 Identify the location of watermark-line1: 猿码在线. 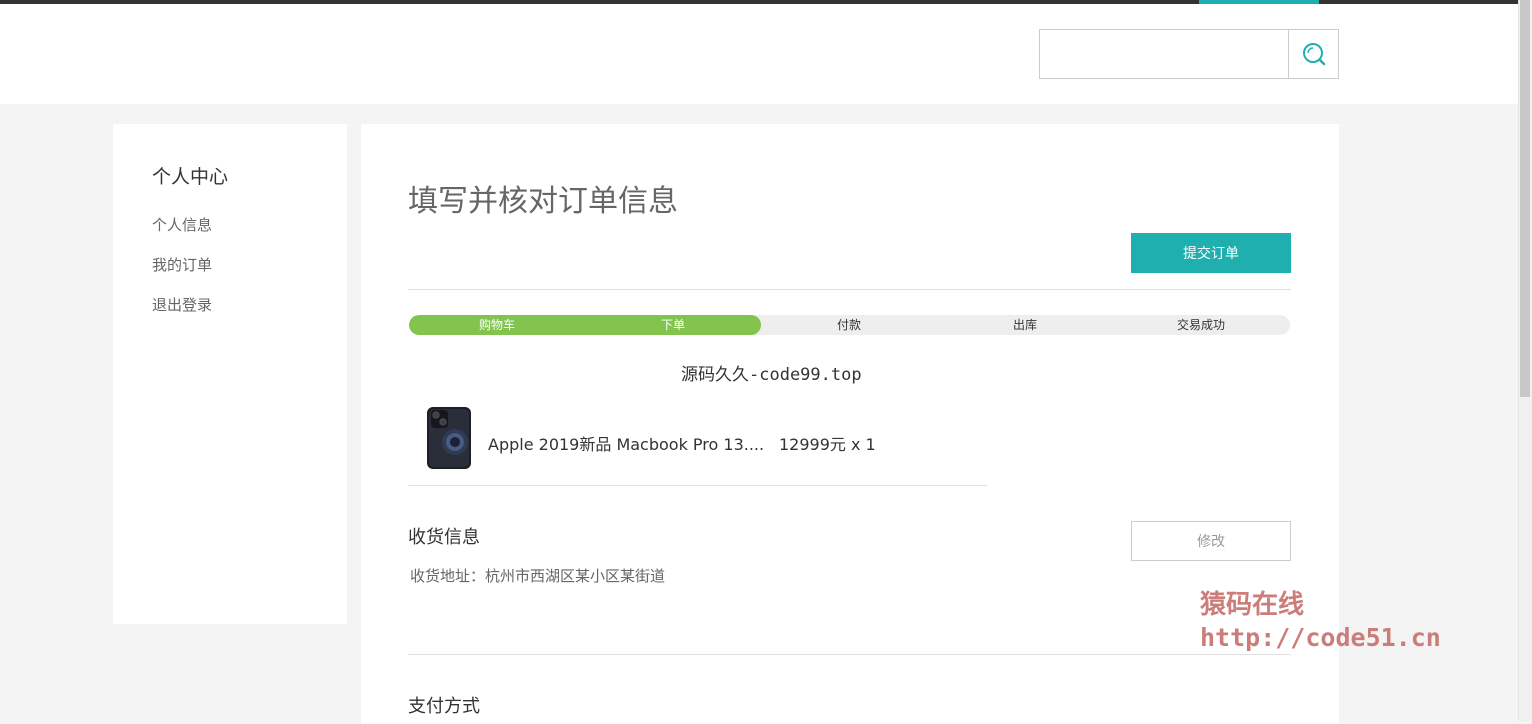
(1252, 605).